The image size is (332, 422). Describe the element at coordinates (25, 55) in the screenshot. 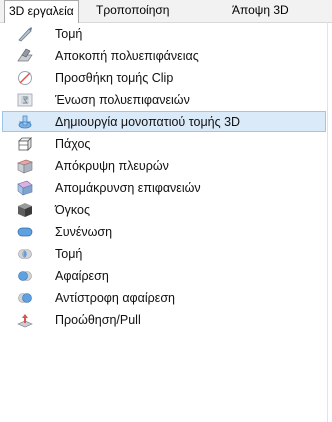

I see `trim-mesh-icon` at that location.